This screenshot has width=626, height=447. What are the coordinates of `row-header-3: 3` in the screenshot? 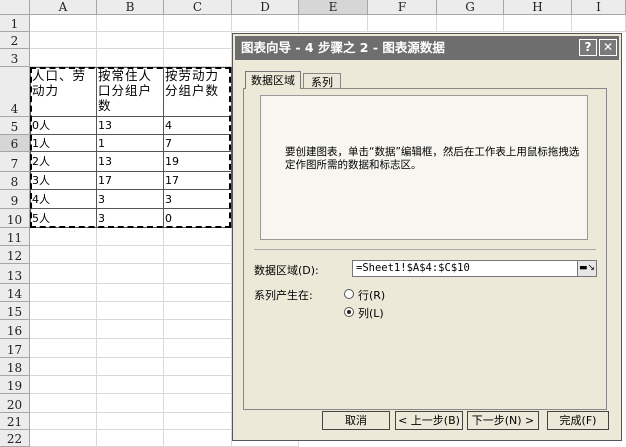 It's located at (15, 58).